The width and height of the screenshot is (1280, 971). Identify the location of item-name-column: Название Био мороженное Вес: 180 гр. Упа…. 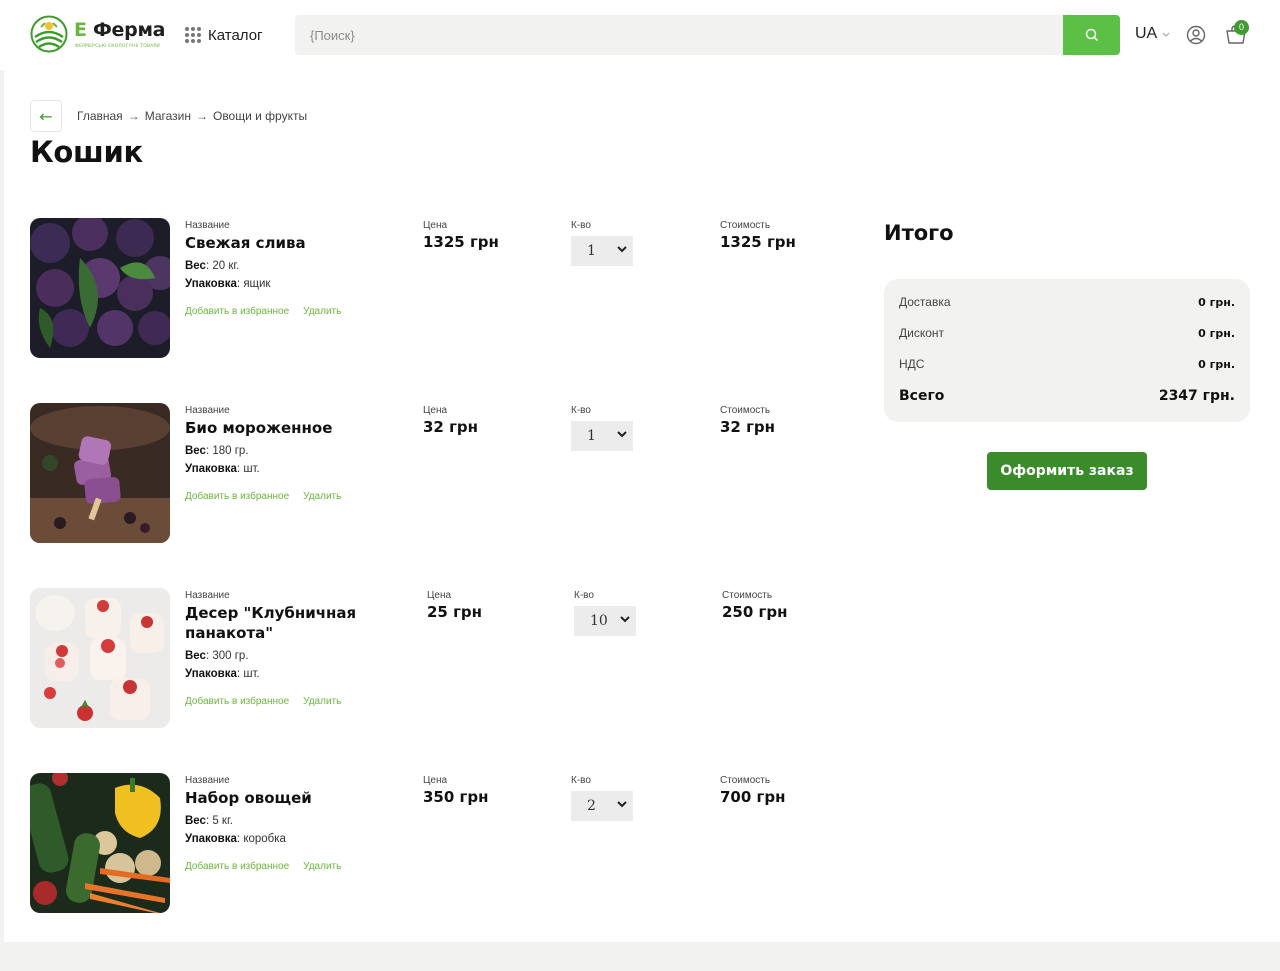
(285, 453).